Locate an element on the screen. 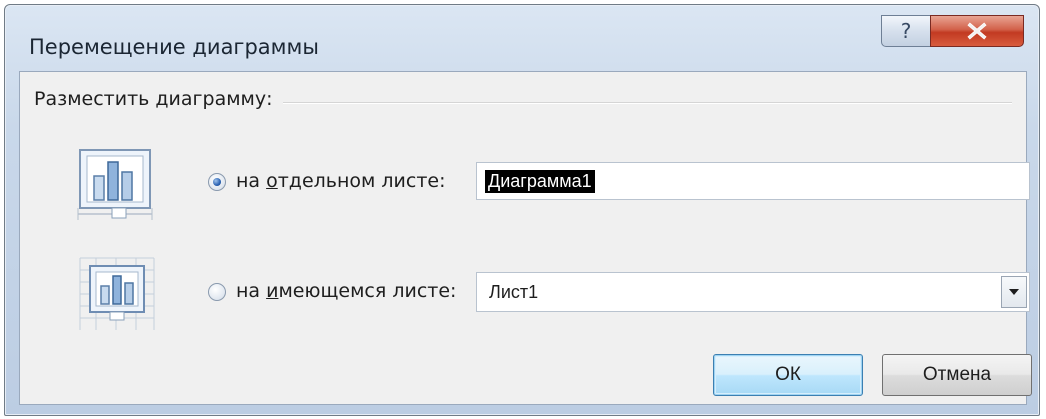 Image resolution: width=1046 pixels, height=419 pixels. help-button: ? is located at coordinates (906, 31).